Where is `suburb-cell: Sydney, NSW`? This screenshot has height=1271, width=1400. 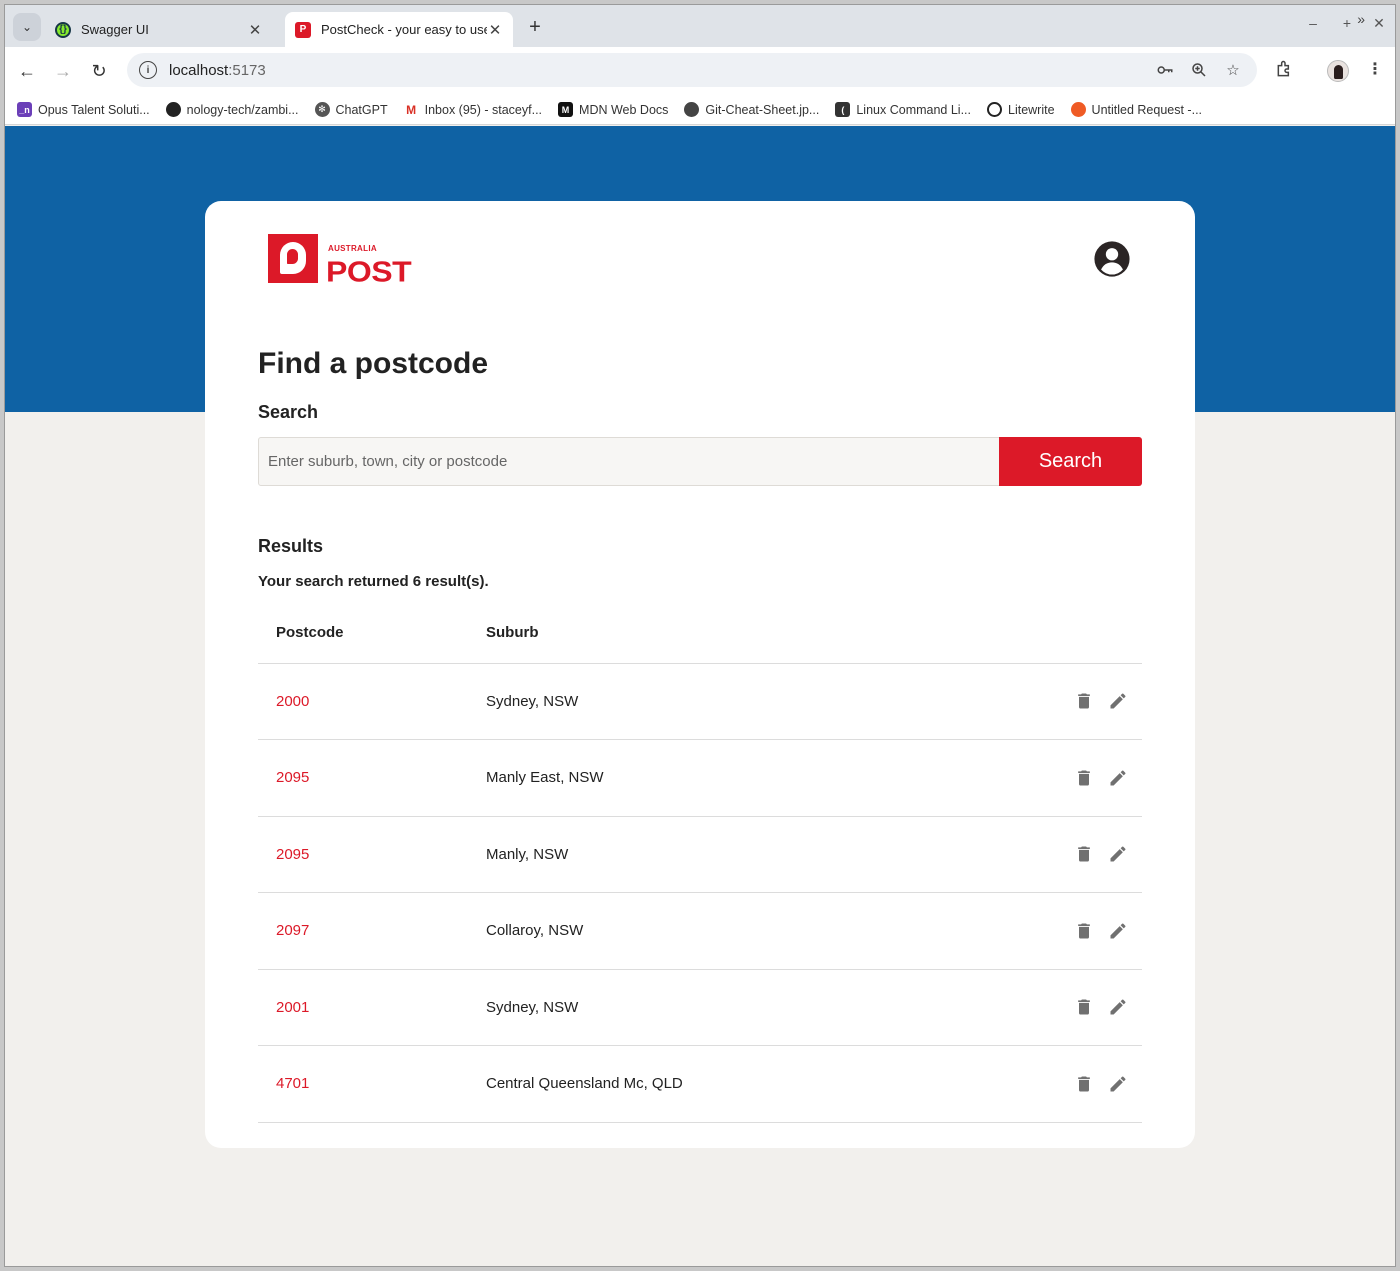
suburb-cell: Sydney, NSW is located at coordinates (718, 701).